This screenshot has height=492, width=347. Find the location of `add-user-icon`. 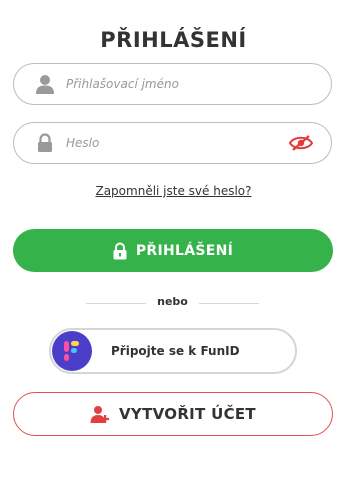

add-user-icon is located at coordinates (100, 414).